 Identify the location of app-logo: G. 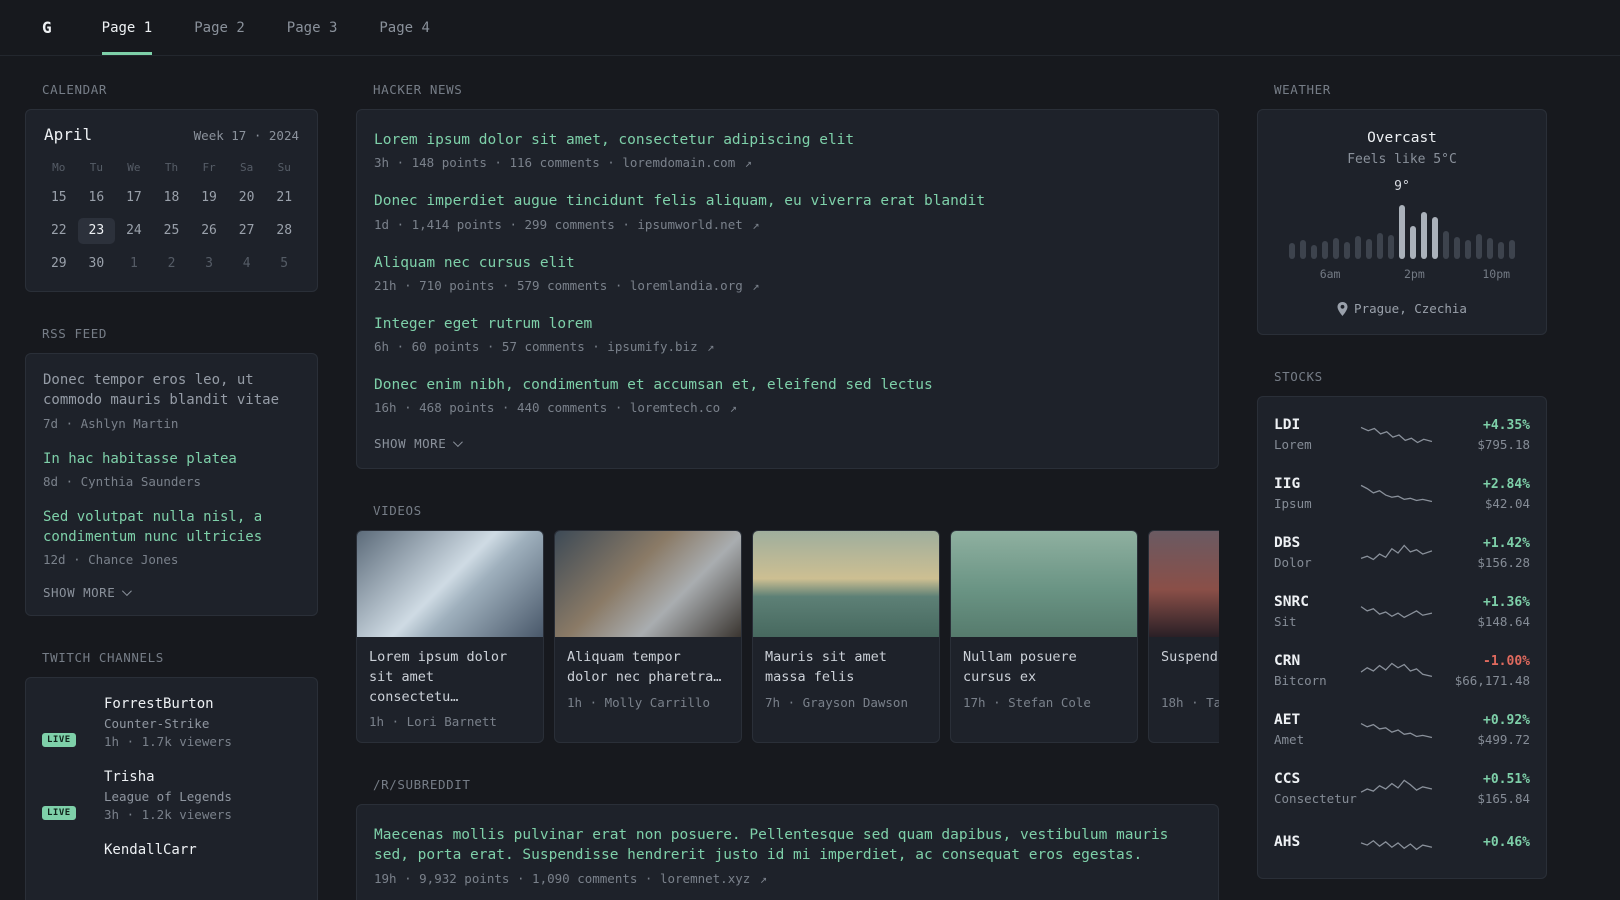
(47, 27).